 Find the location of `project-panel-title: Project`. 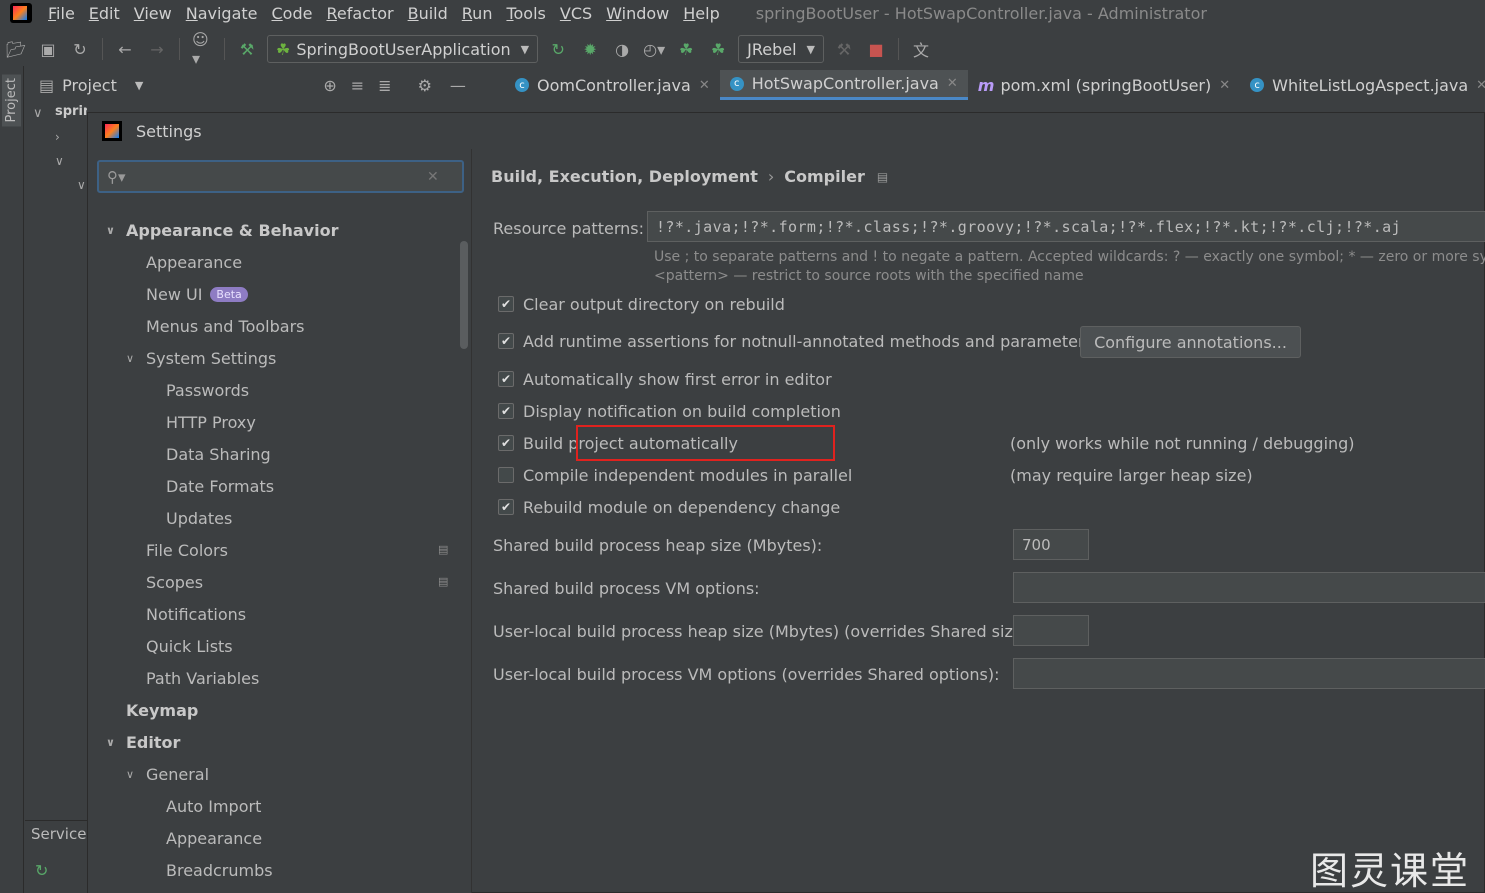

project-panel-title: Project is located at coordinates (89, 85).